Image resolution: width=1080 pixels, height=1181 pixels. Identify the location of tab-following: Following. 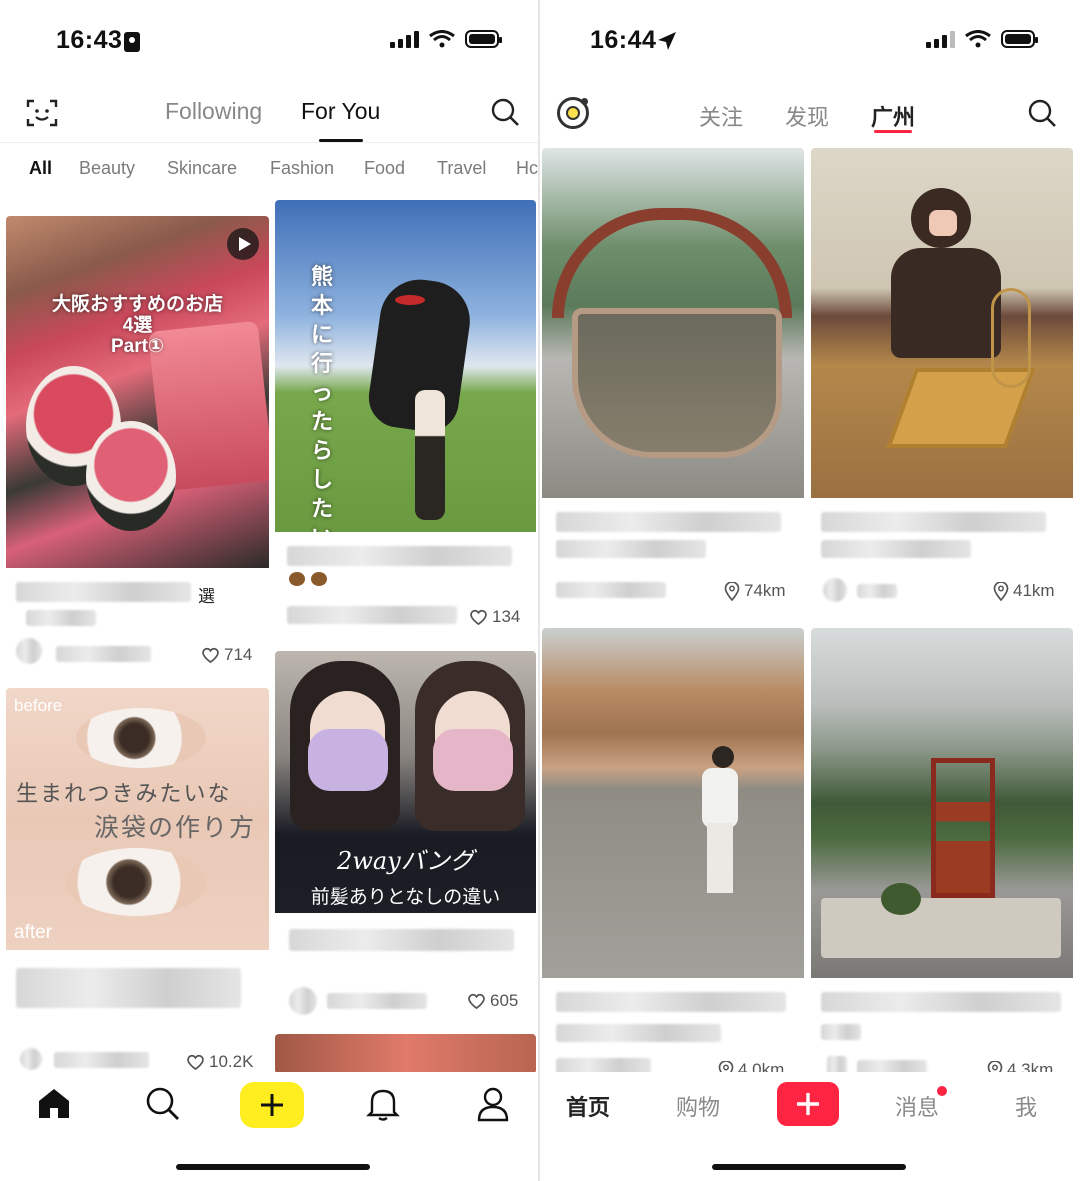
(213, 111).